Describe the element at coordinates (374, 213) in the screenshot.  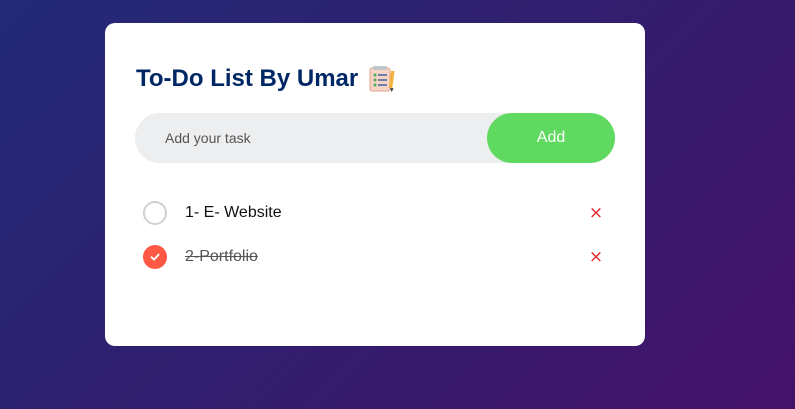
I see `task-item: 1- E- Website ×` at that location.